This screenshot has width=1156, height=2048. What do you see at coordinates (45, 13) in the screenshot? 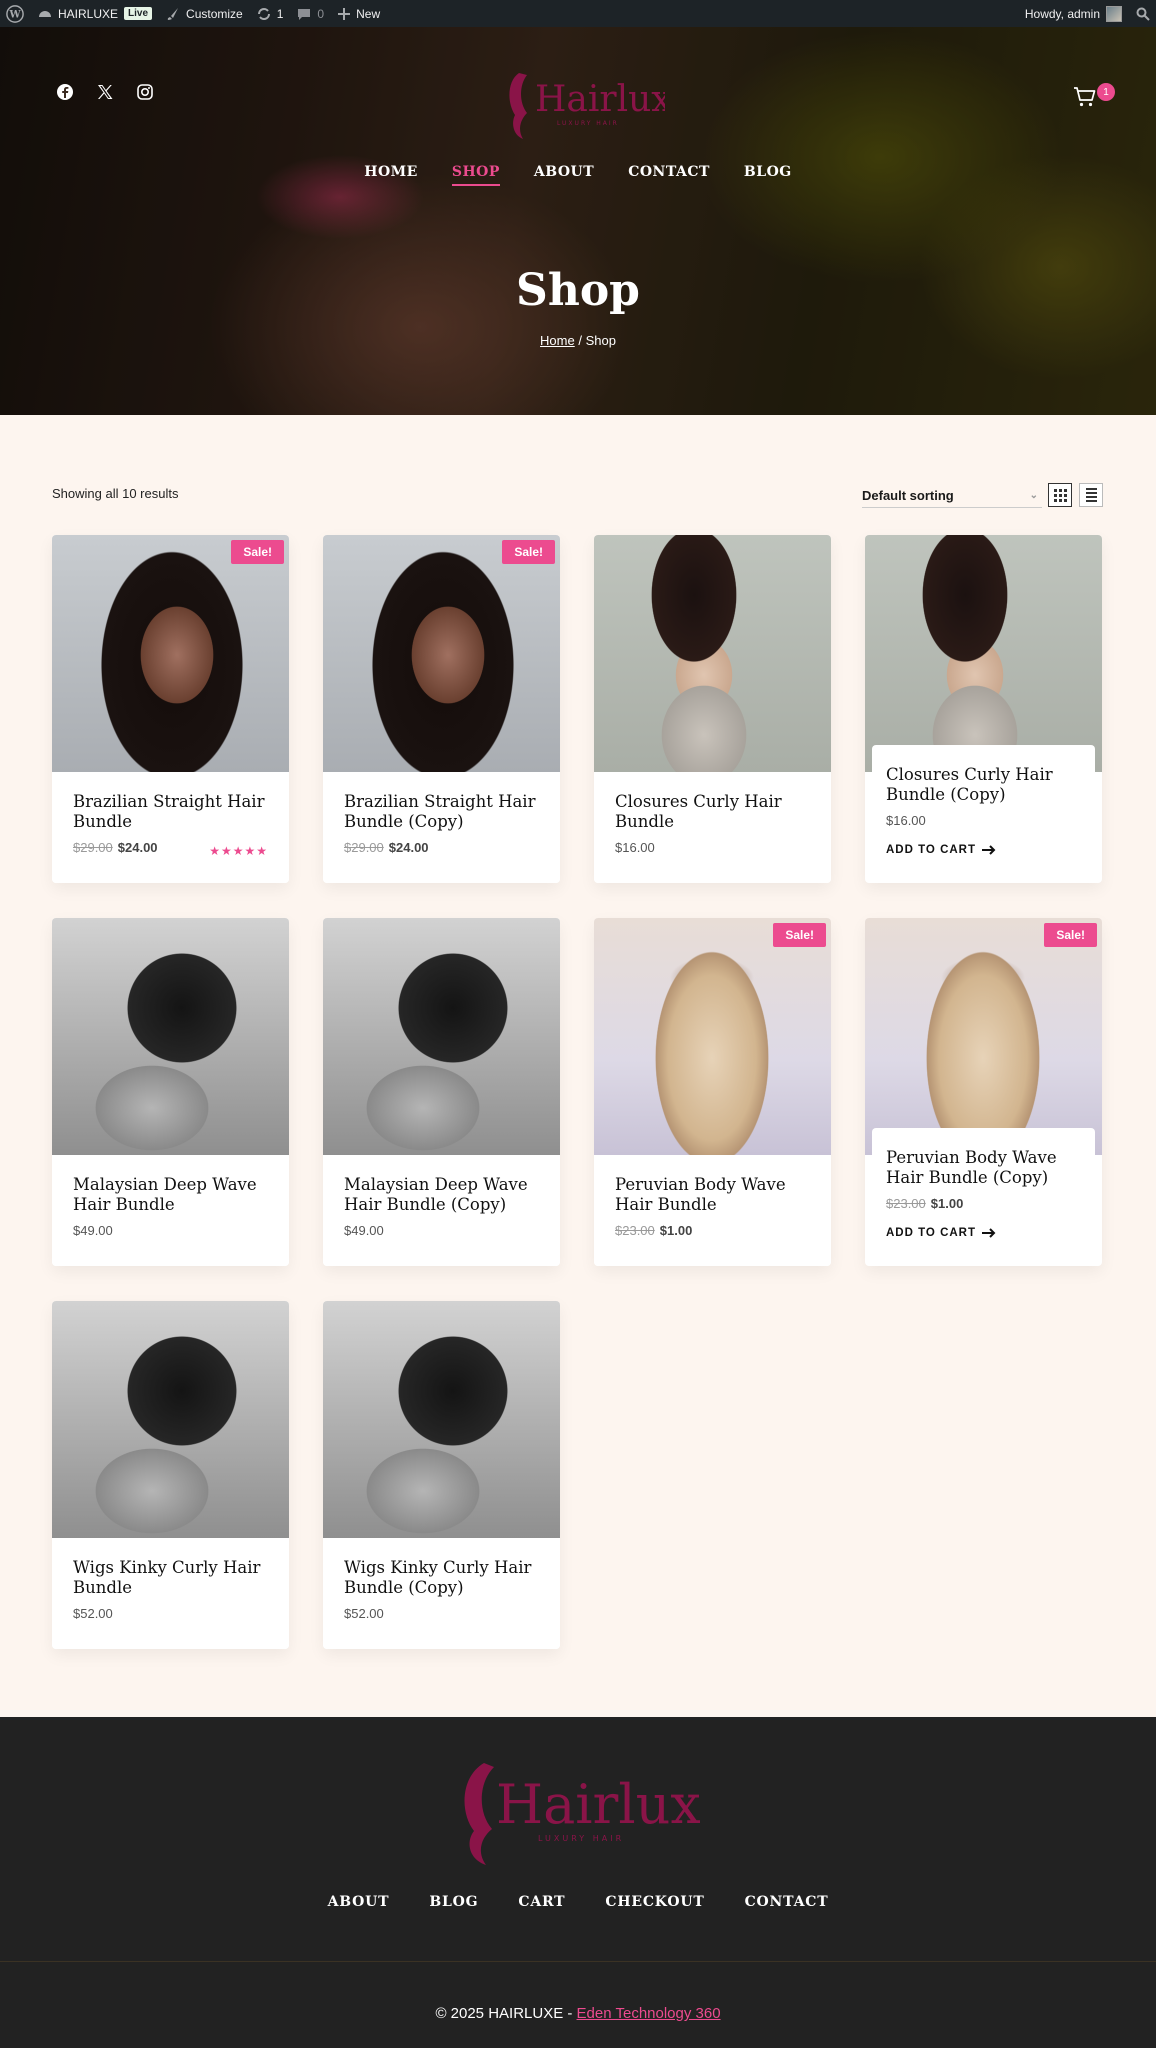
I see `dashboard-icon` at bounding box center [45, 13].